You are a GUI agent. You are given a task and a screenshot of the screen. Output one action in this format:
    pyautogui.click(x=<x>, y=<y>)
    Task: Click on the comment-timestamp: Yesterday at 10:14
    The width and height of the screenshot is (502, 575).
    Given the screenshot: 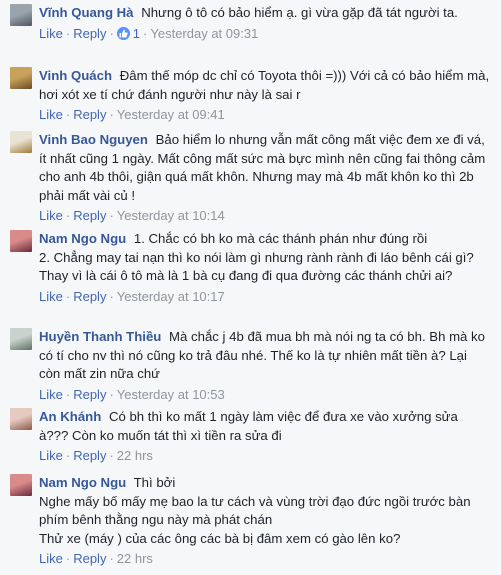 What is the action you would take?
    pyautogui.click(x=171, y=215)
    